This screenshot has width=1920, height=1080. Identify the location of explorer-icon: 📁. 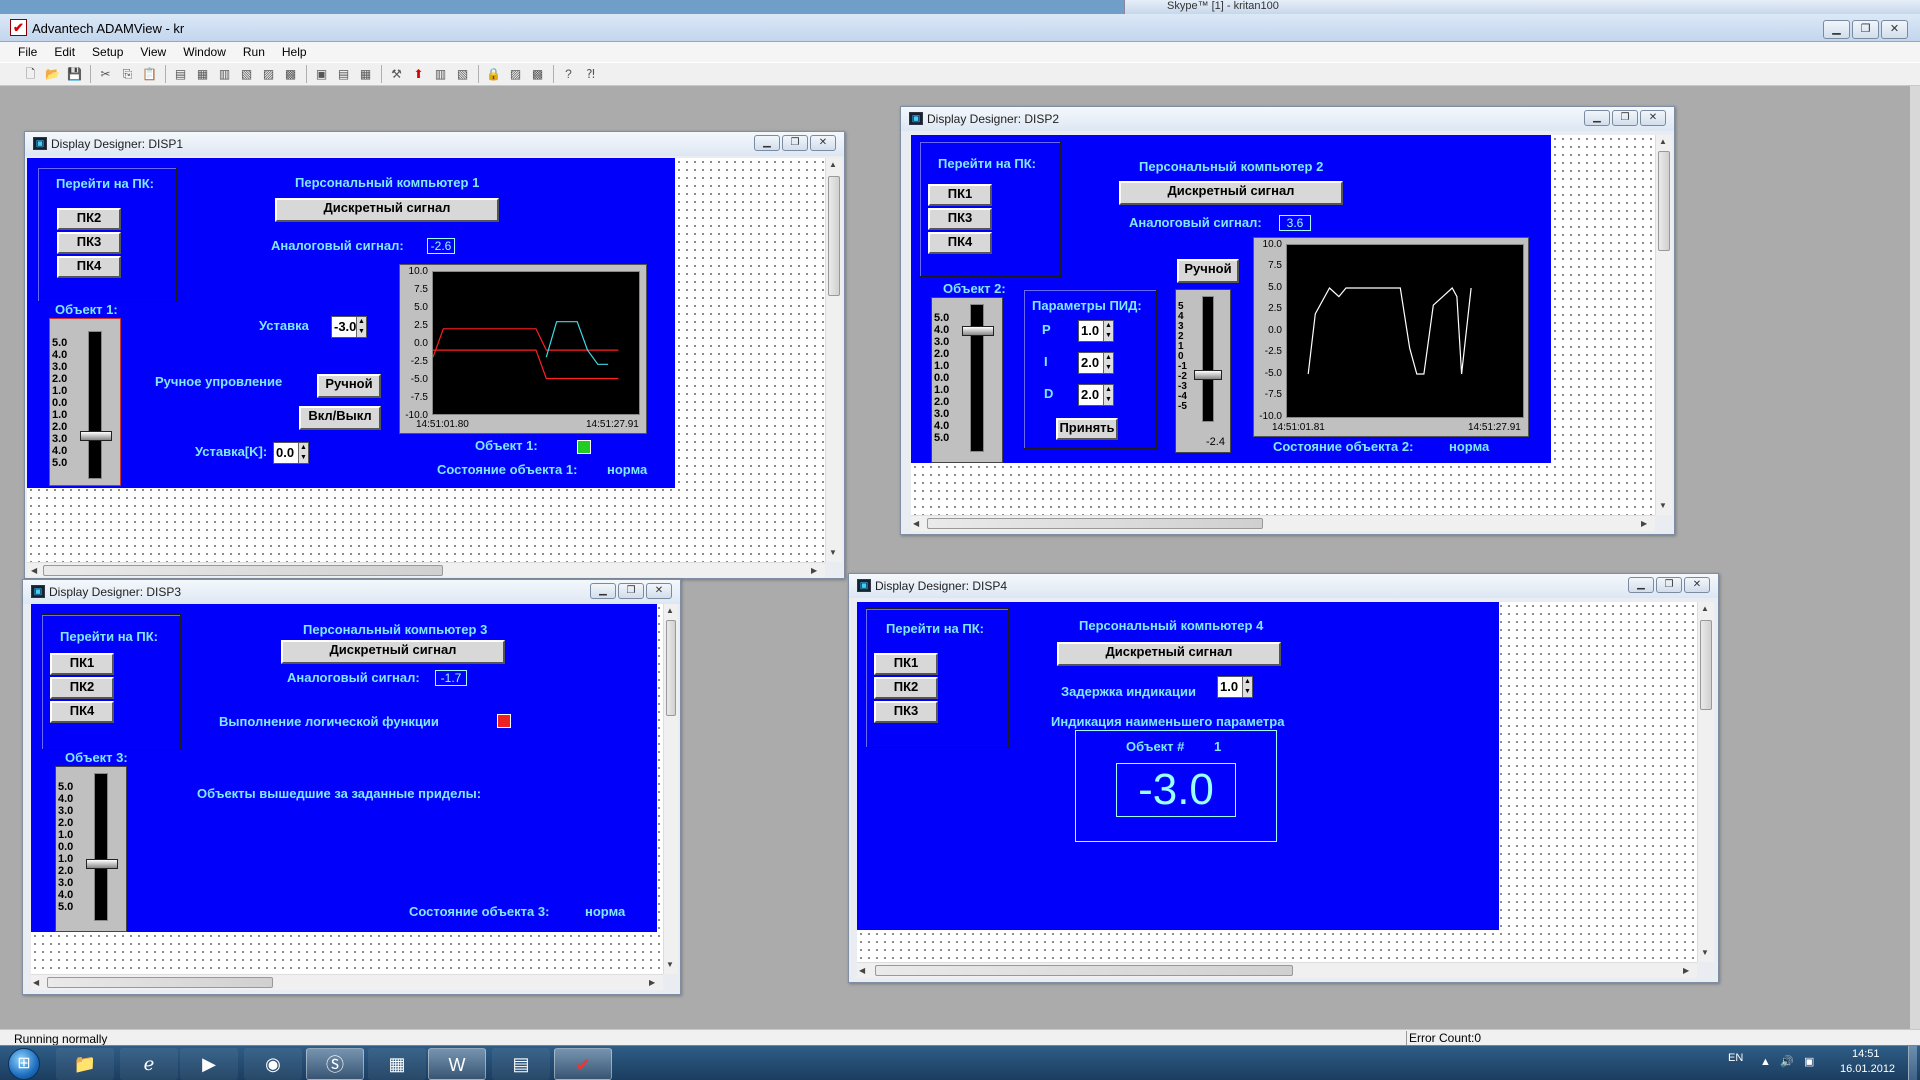
(85, 1064).